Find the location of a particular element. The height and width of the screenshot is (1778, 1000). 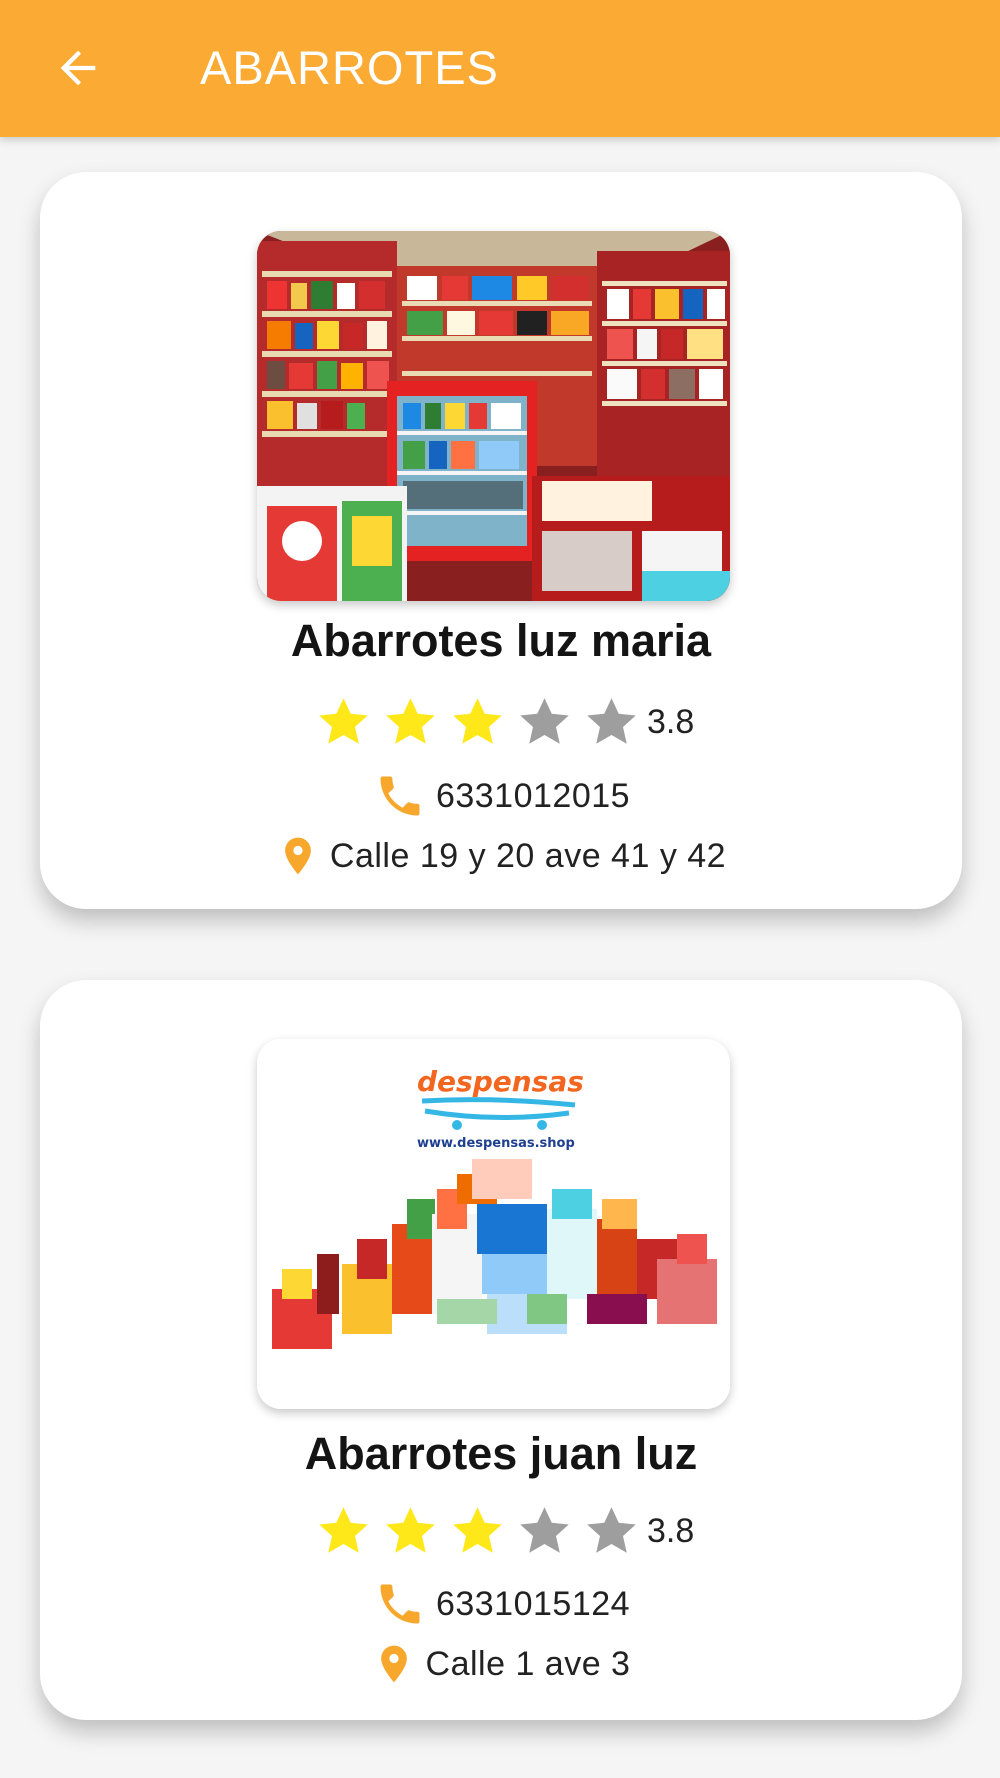

back-button is located at coordinates (78, 68).